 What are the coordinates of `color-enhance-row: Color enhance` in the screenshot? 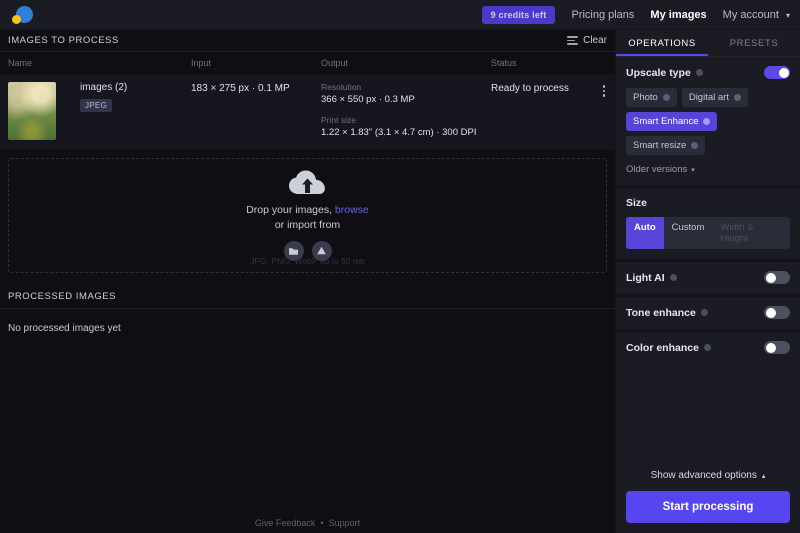 It's located at (708, 347).